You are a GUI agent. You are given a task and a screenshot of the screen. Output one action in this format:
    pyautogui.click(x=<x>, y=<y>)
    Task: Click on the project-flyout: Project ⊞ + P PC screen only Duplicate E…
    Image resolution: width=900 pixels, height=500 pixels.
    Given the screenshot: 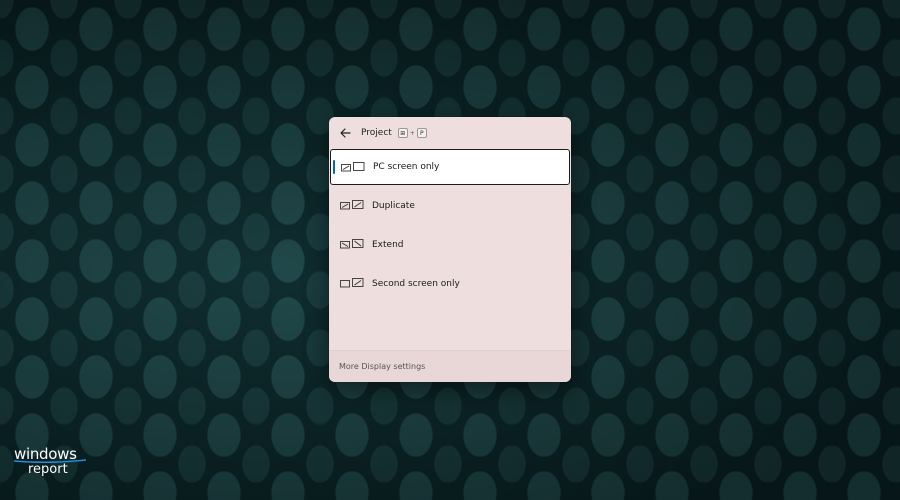 What is the action you would take?
    pyautogui.click(x=450, y=249)
    